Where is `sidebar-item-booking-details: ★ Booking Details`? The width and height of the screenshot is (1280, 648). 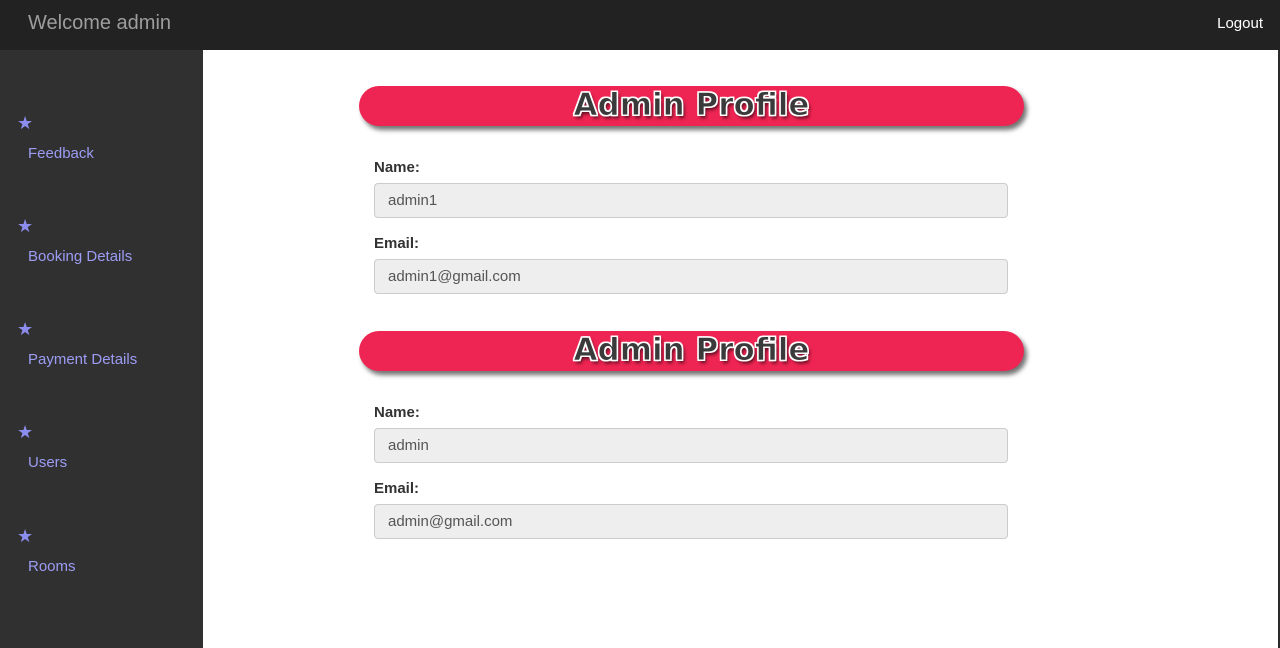
sidebar-item-booking-details: ★ Booking Details is located at coordinates (101, 252).